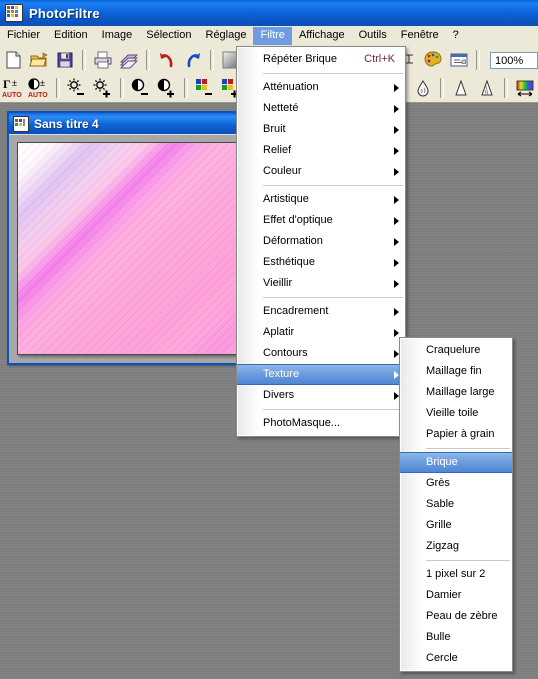 The height and width of the screenshot is (679, 538). Describe the element at coordinates (433, 60) in the screenshot. I see `palette-icon` at that location.